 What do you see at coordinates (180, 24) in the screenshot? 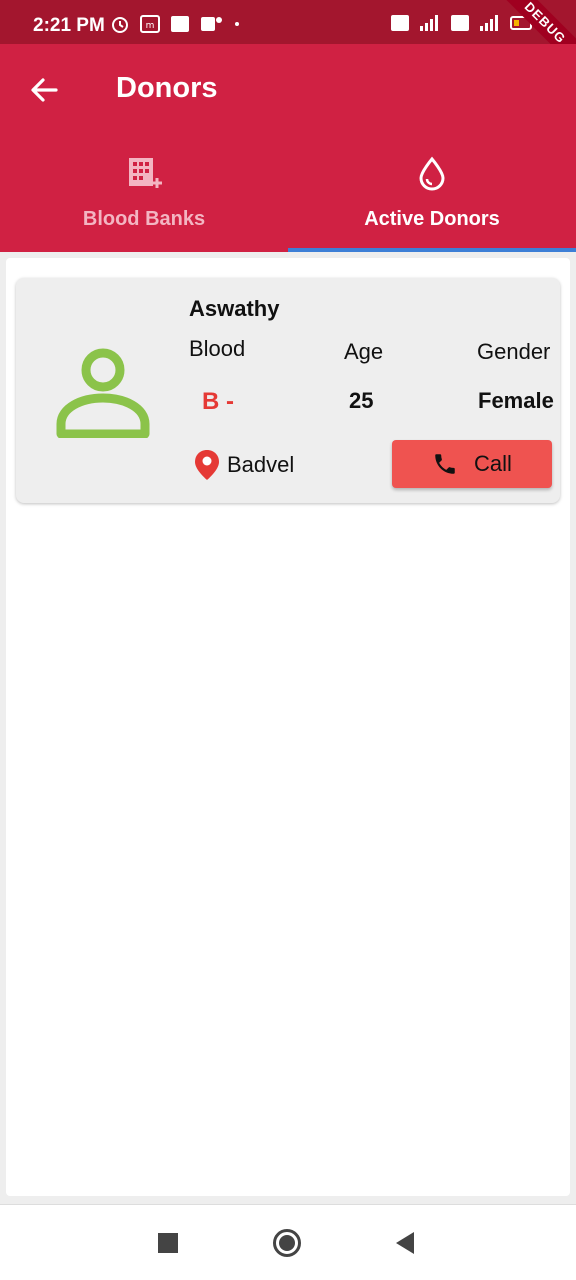
I see `app-notification-icon` at bounding box center [180, 24].